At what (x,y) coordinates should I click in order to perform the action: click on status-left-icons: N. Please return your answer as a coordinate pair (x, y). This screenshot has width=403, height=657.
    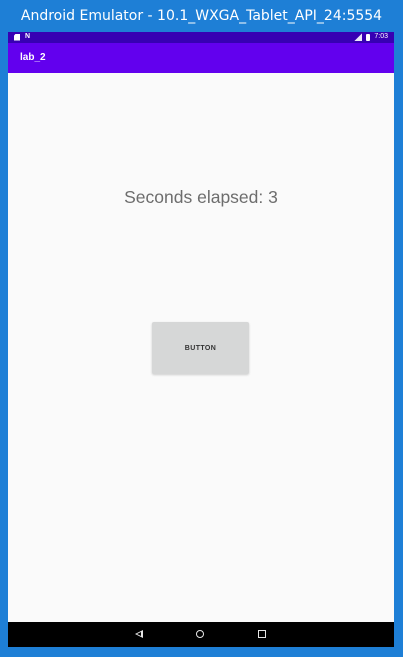
    Looking at the image, I should click on (22, 37).